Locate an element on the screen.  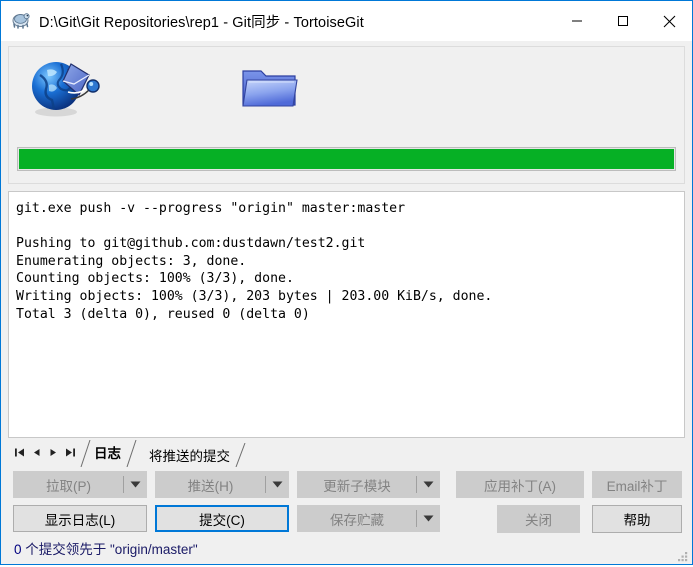
minimize-icon is located at coordinates (577, 21).